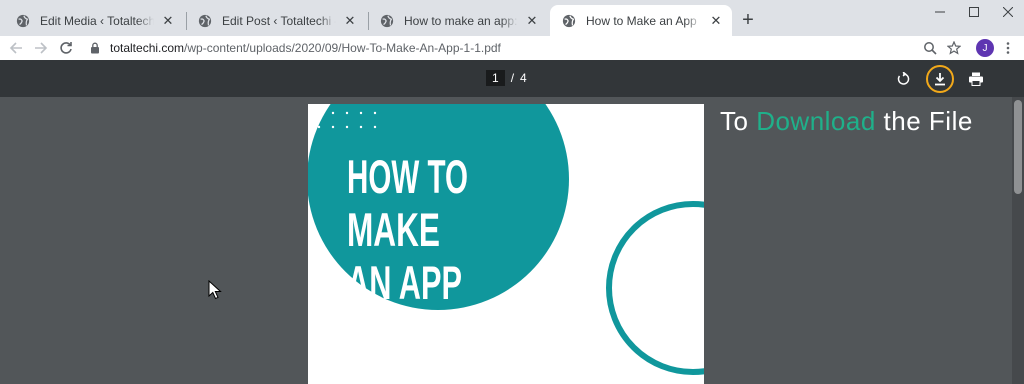  Describe the element at coordinates (1018, 147) in the screenshot. I see `scrollbar-thumb` at that location.